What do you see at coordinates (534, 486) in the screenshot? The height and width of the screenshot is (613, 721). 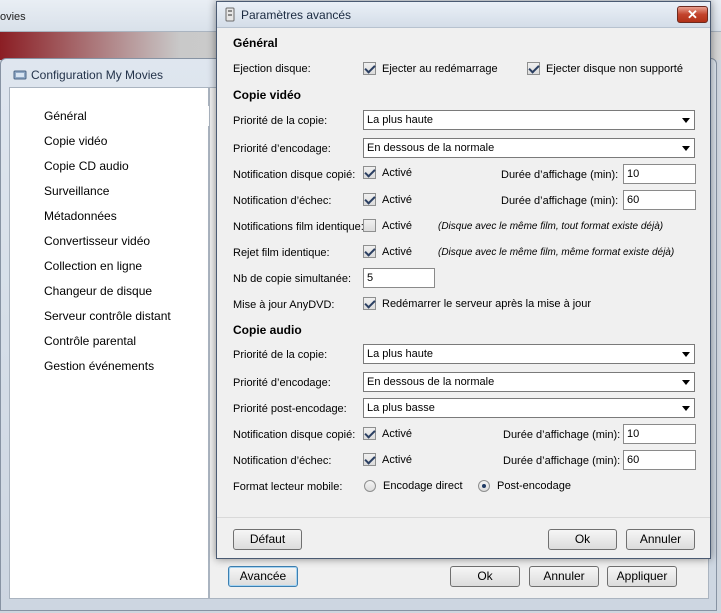 I see `mobile-post-label: Post-encodage` at bounding box center [534, 486].